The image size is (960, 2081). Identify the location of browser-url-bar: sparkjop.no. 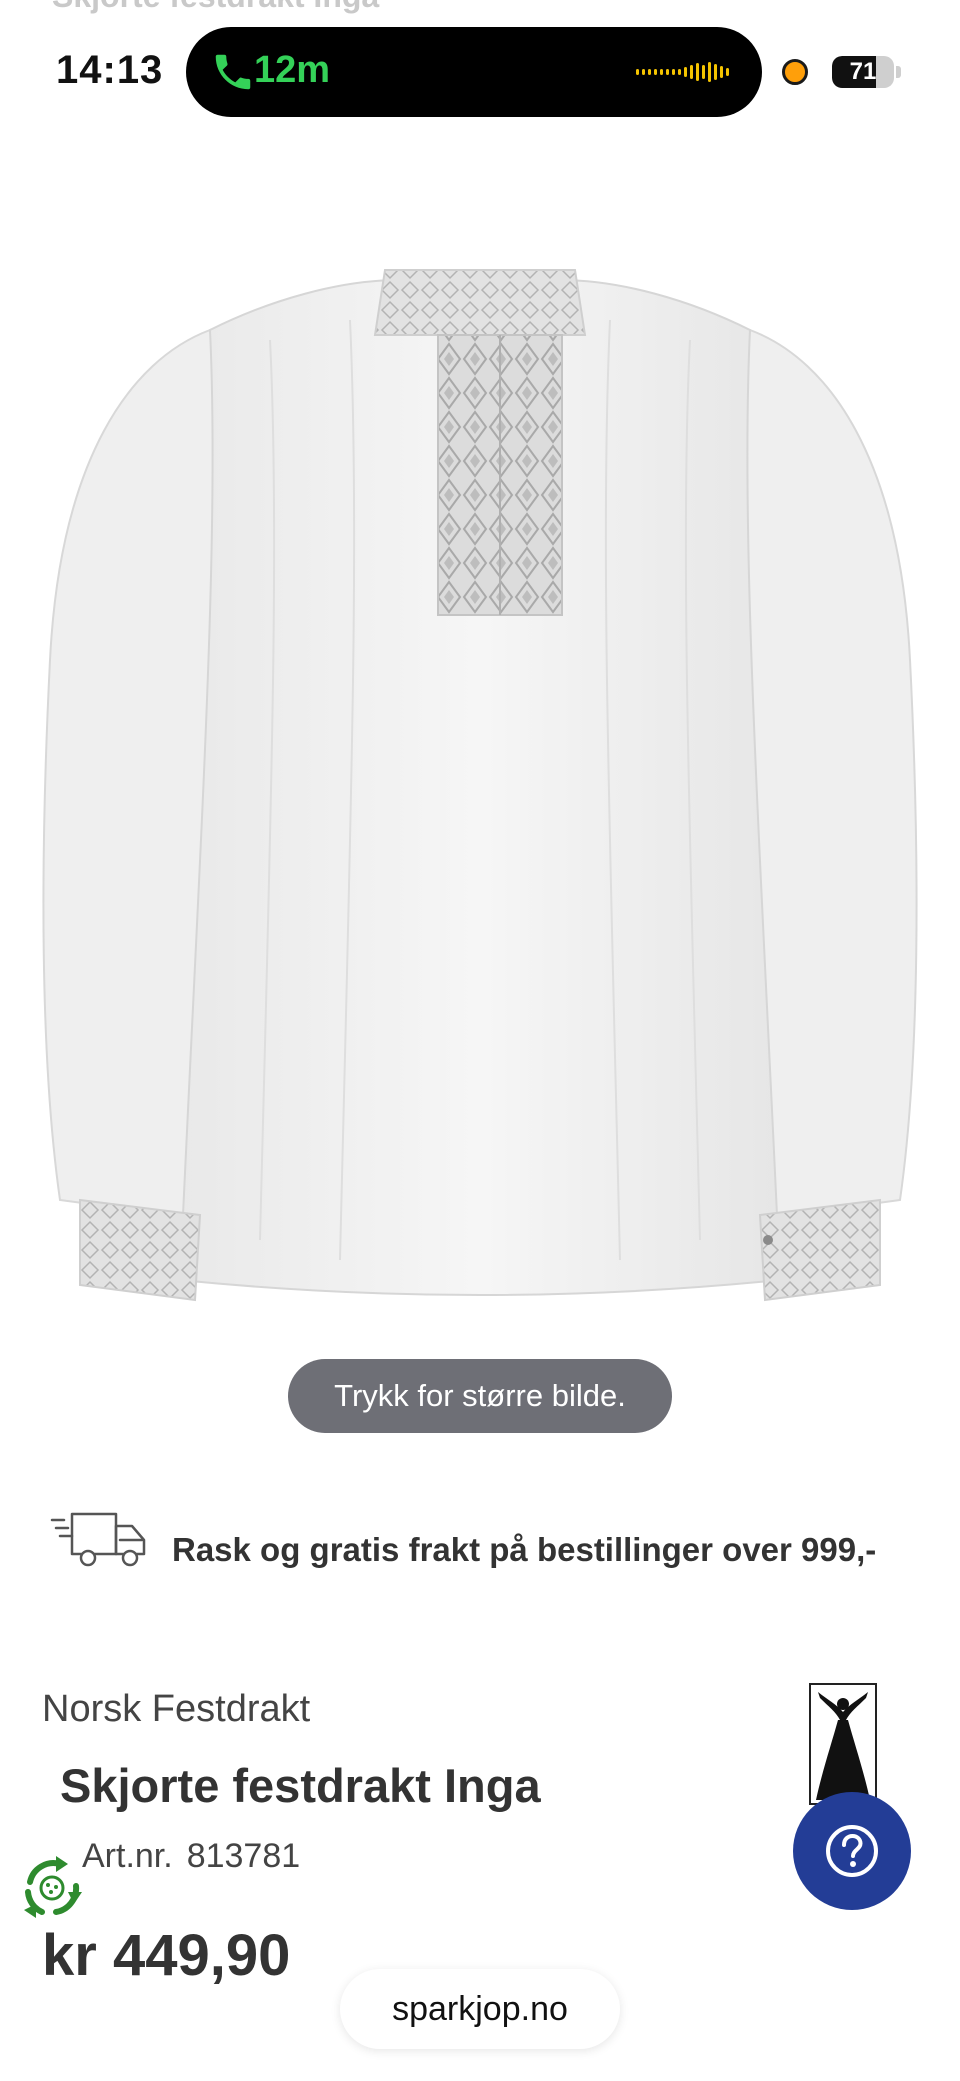
(480, 2009).